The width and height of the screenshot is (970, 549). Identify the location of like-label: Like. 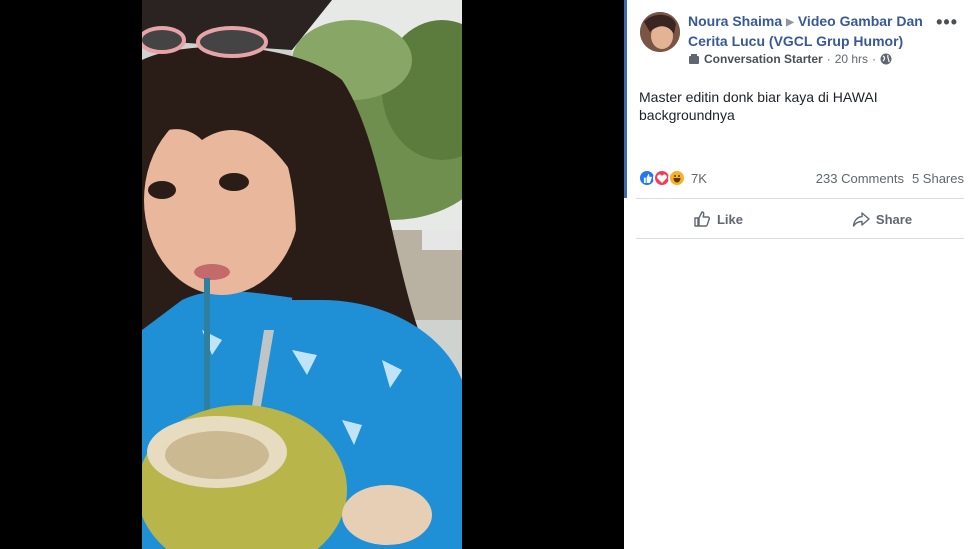
(729, 219).